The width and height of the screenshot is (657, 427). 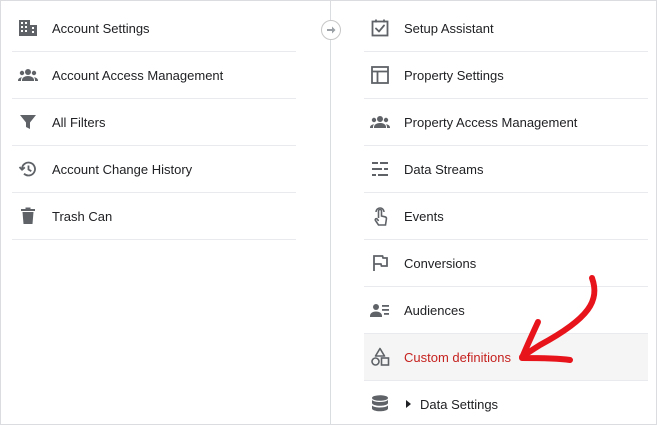 I want to click on data-streams-item: Data Streams, so click(x=506, y=169).